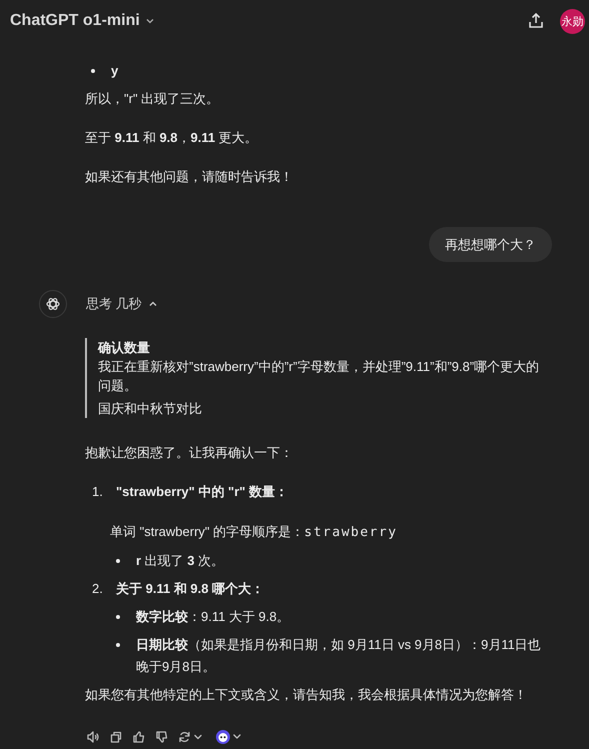 Image resolution: width=589 pixels, height=749 pixels. Describe the element at coordinates (162, 737) in the screenshot. I see `thumbs-down-icon` at that location.